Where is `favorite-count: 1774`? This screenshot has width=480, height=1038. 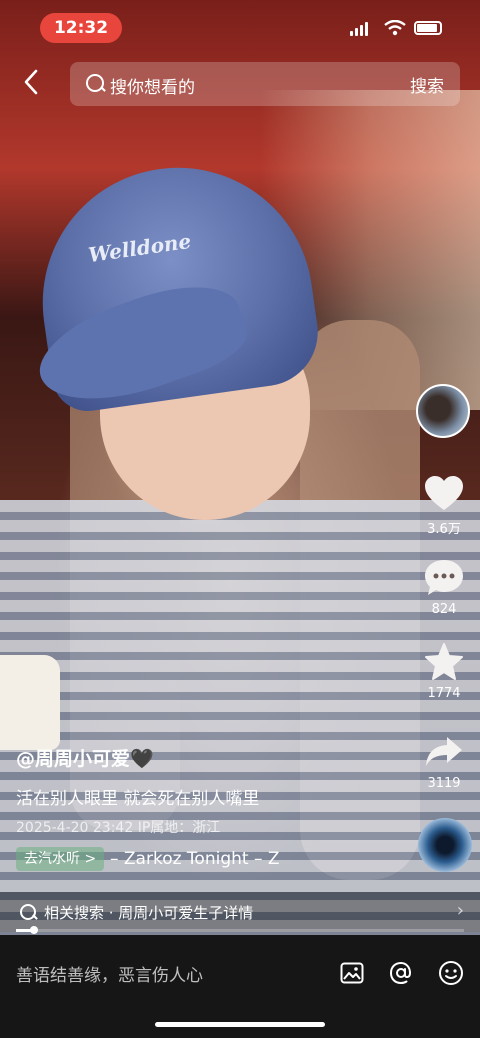
favorite-count: 1774 is located at coordinates (444, 693).